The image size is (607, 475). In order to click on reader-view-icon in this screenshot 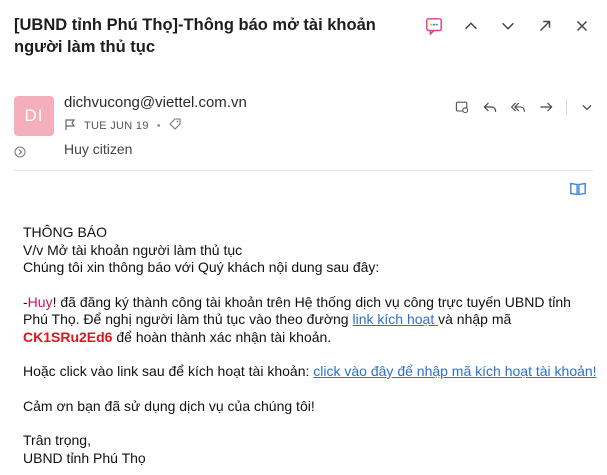, I will do `click(578, 191)`.